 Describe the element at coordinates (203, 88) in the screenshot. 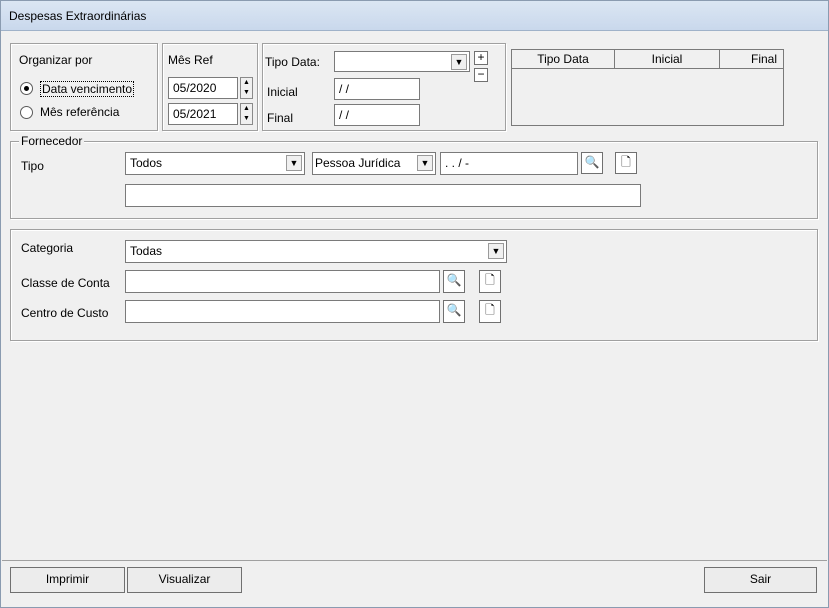

I see `mes-ref-from-input: 05/2020` at that location.